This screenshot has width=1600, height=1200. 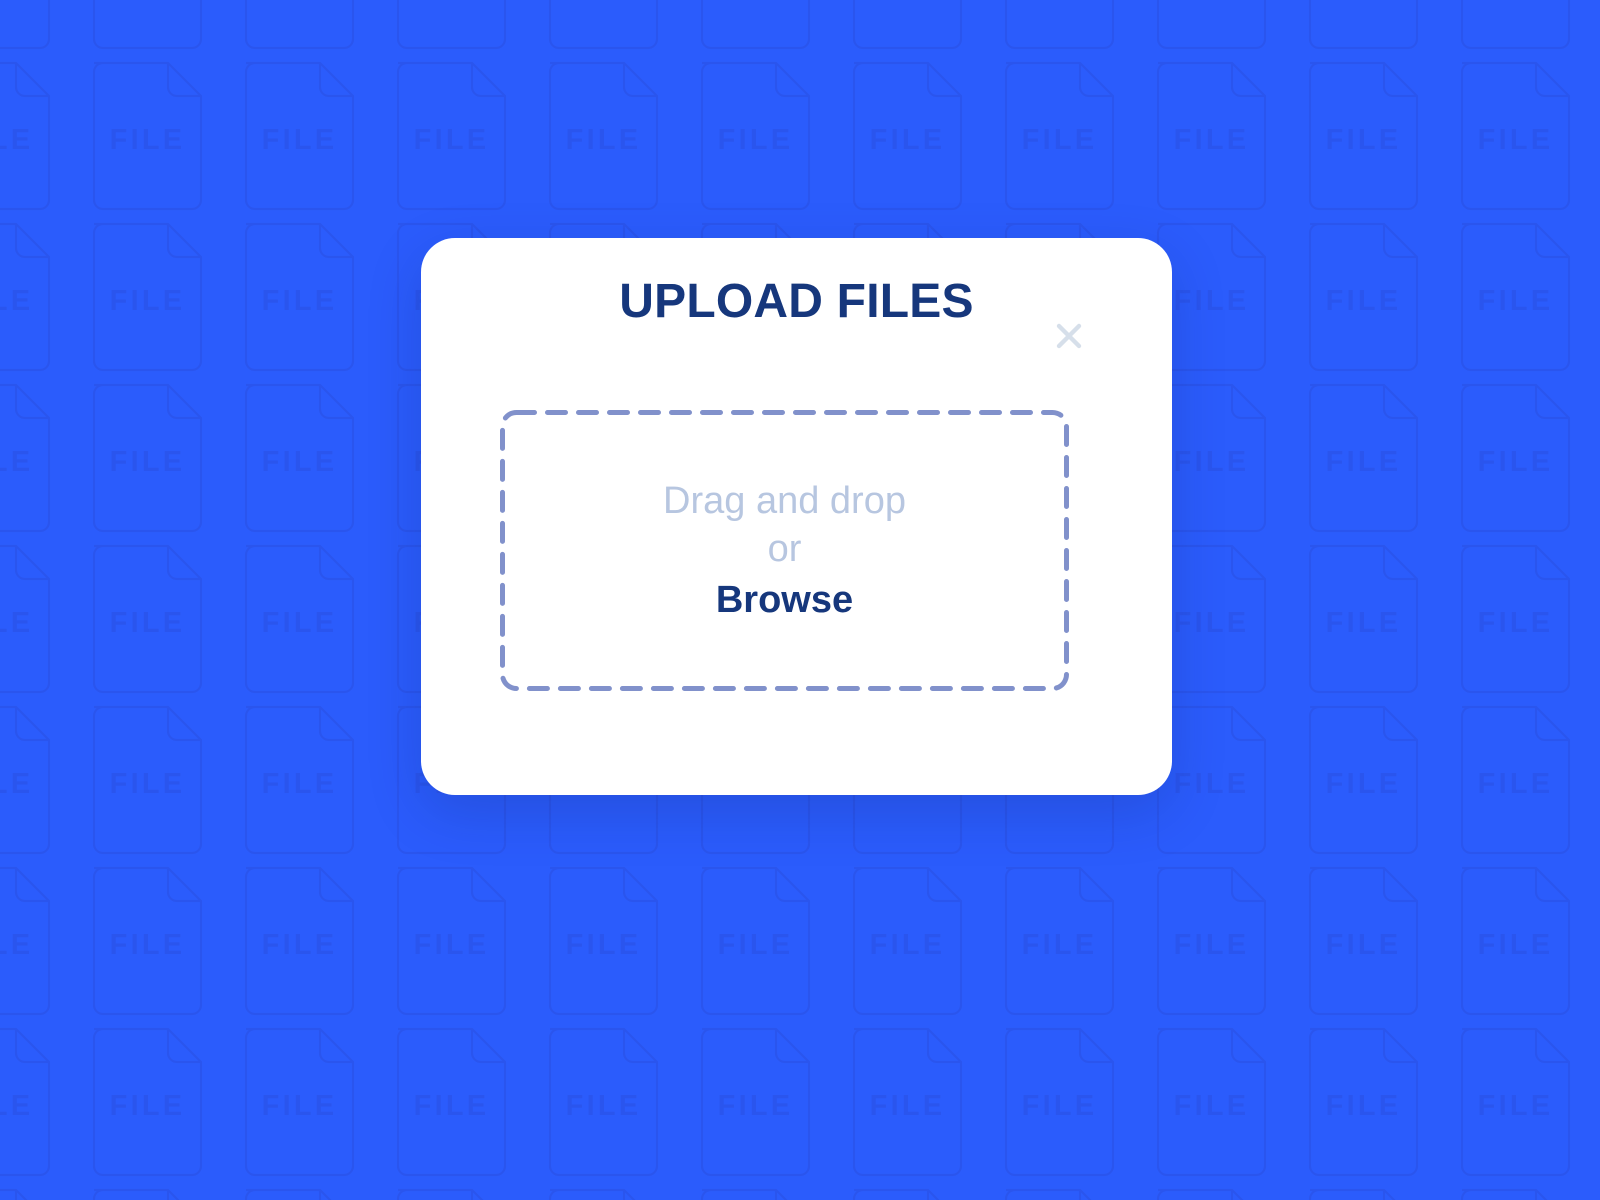 I want to click on file-drop-zone: Drag and drop or Browse, so click(x=784, y=550).